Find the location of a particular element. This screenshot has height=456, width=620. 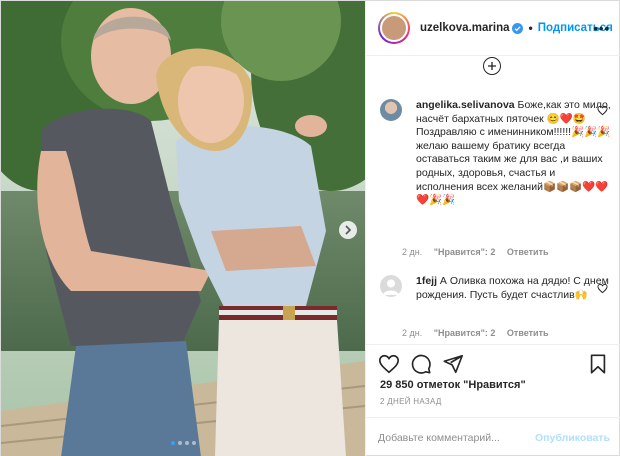

comment-icon is located at coordinates (421, 364).